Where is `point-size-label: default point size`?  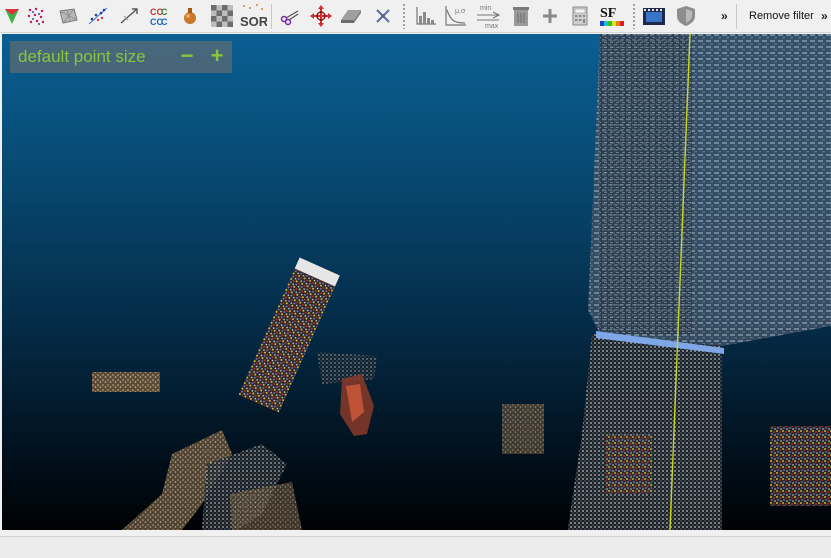 point-size-label: default point size is located at coordinates (82, 56).